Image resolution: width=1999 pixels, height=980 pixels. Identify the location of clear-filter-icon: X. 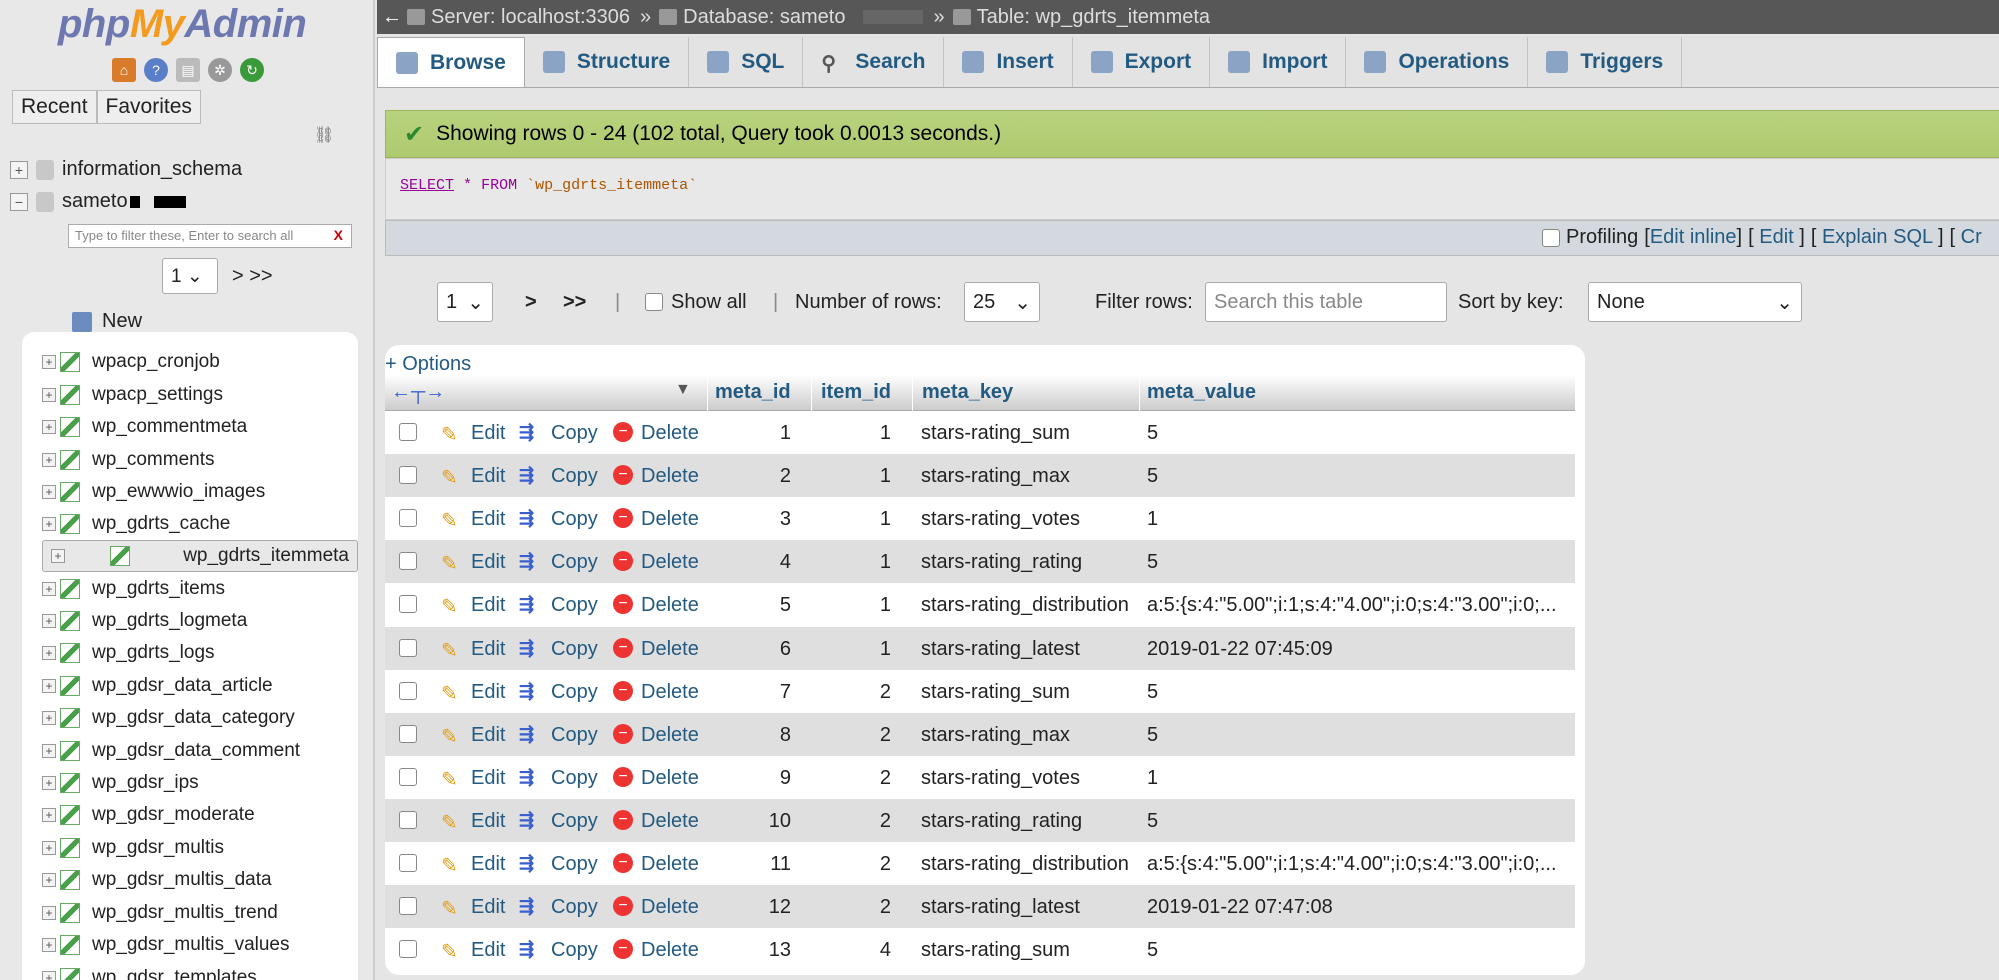
(338, 235).